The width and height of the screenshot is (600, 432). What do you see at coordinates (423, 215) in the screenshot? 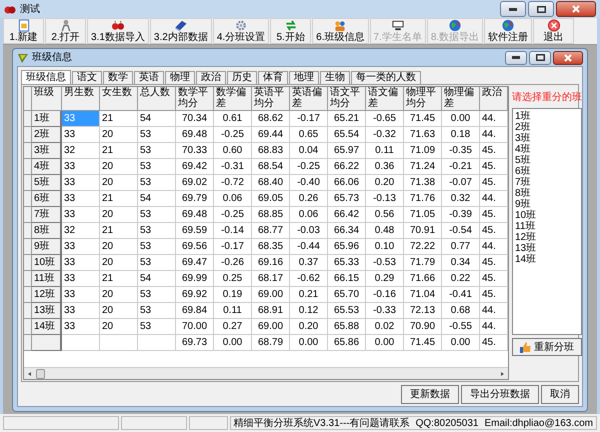
I see `table-cell: 71.05` at bounding box center [423, 215].